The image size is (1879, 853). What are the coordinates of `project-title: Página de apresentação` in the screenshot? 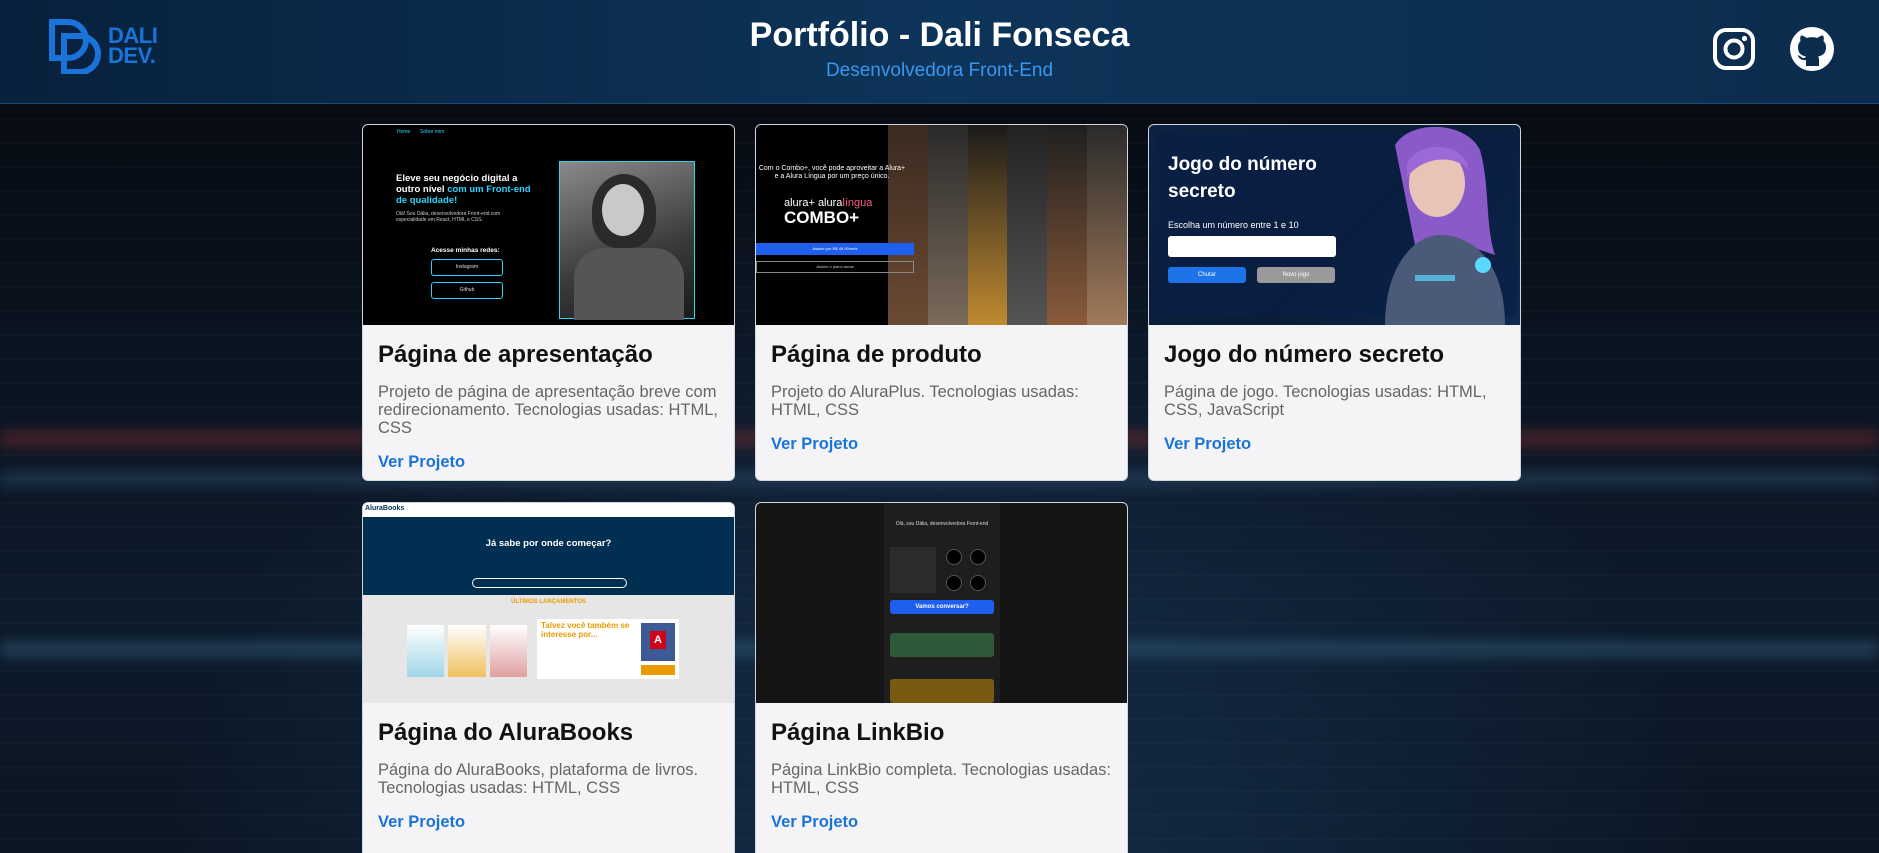 It's located at (515, 354).